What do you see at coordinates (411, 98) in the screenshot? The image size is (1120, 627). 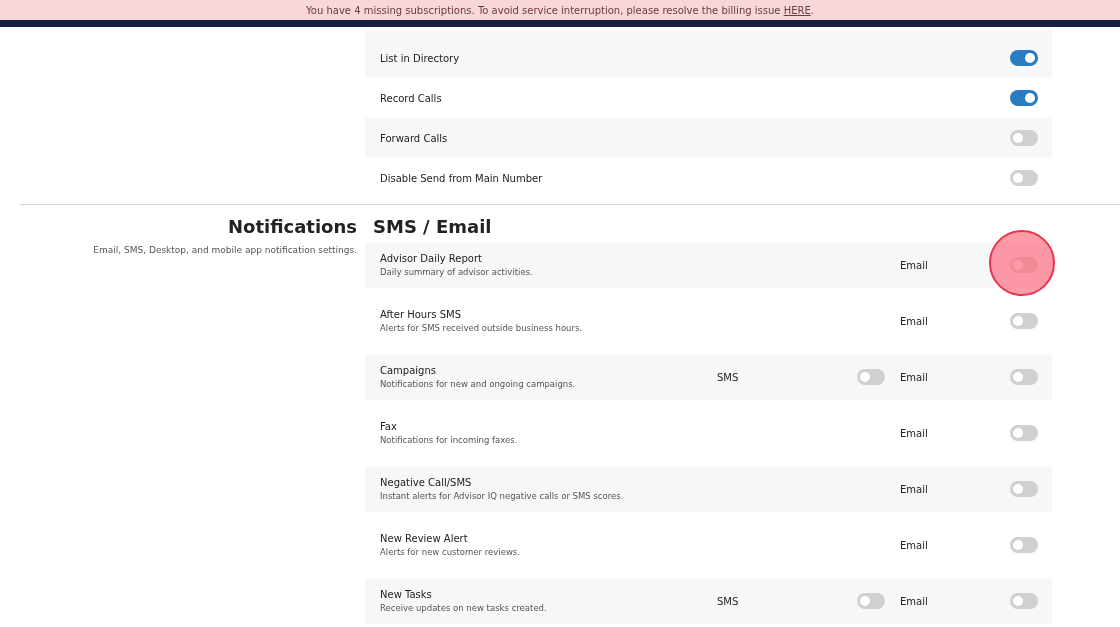 I see `setting-label: Record Calls` at bounding box center [411, 98].